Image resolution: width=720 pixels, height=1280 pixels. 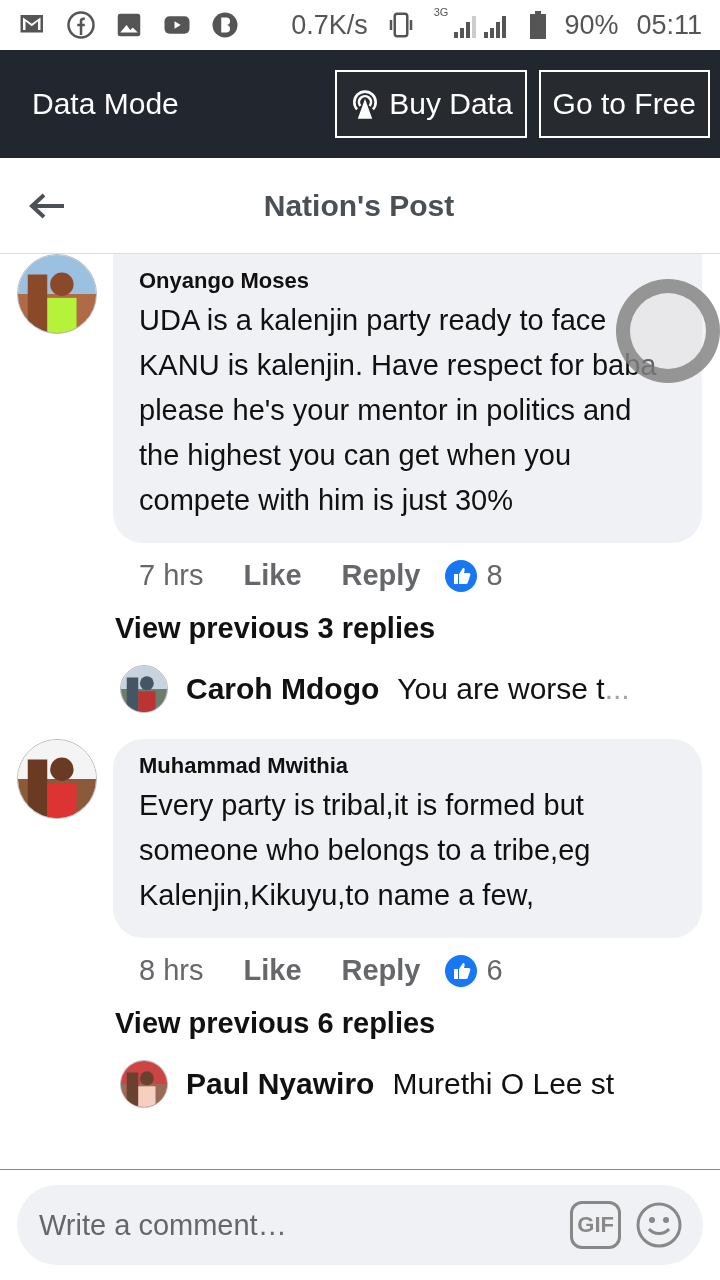 What do you see at coordinates (106, 104) in the screenshot?
I see `data-mode-title: Data Mode` at bounding box center [106, 104].